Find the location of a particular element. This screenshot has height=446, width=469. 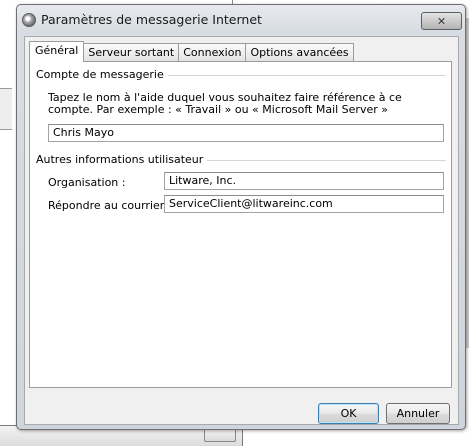

background-window-button is located at coordinates (220, 435).